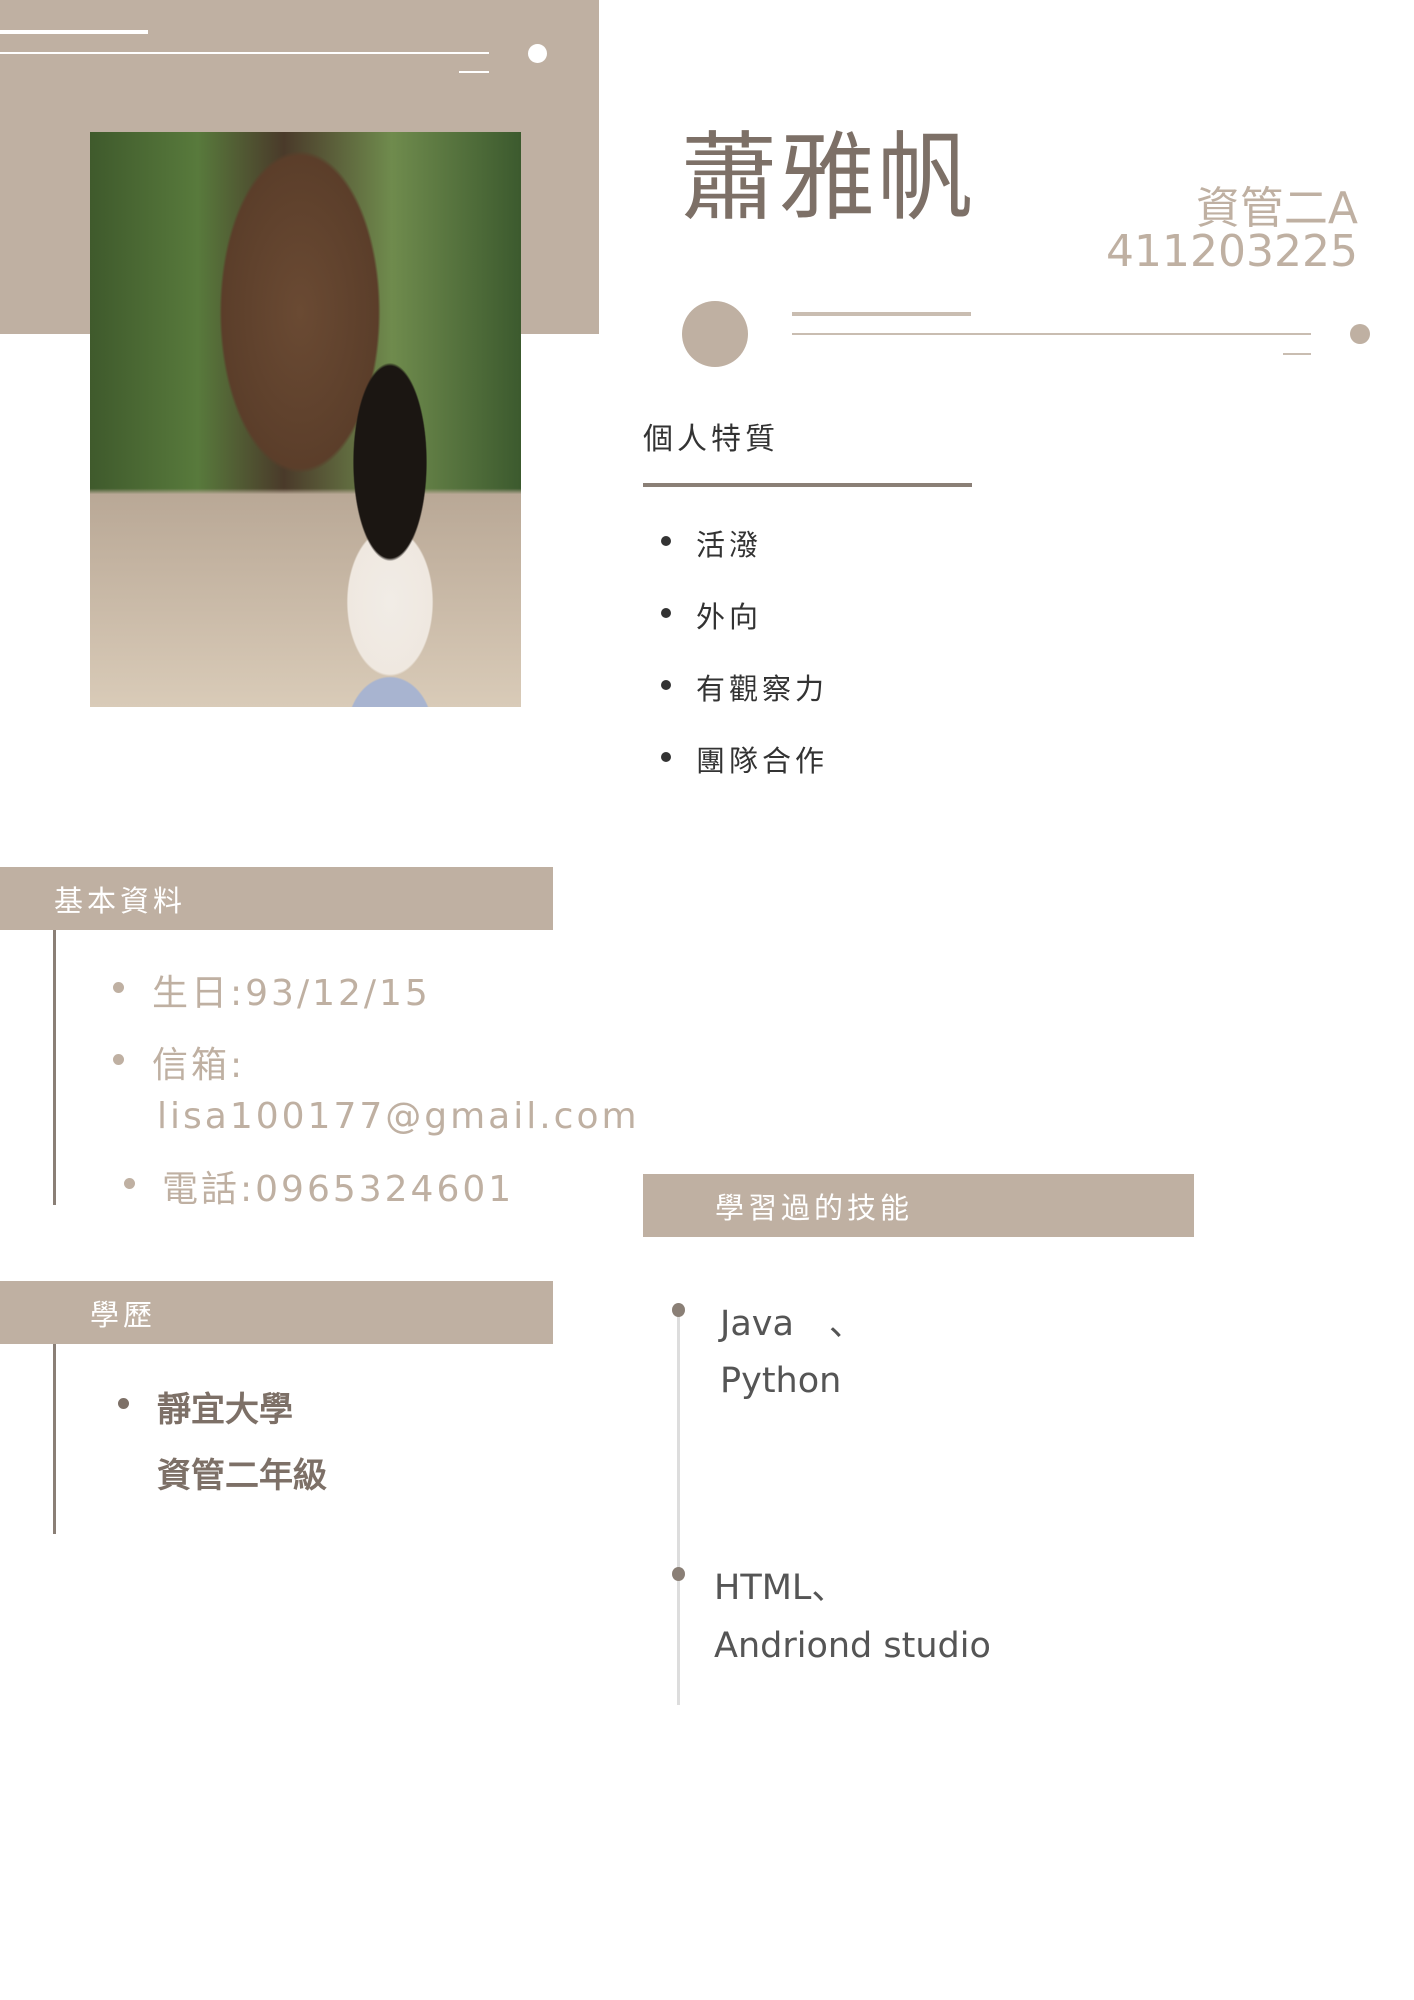 This screenshot has height=2000, width=1414. What do you see at coordinates (305, 419) in the screenshot?
I see `profile-photo` at bounding box center [305, 419].